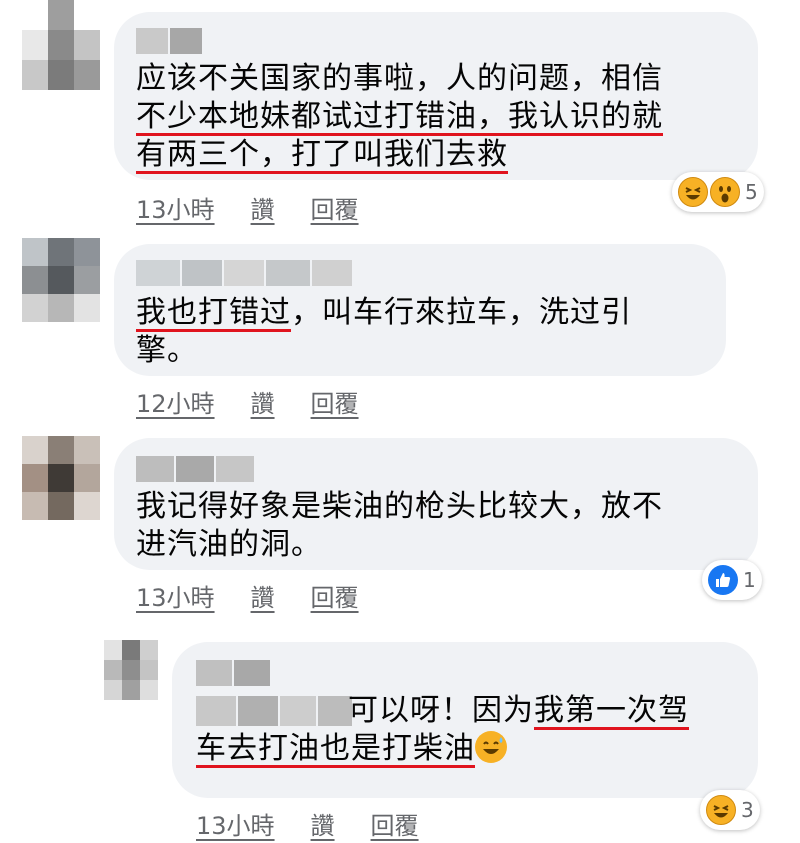  Describe the element at coordinates (322, 154) in the screenshot. I see `comment-text-segment: 有两三个，打了叫我们去救` at that location.